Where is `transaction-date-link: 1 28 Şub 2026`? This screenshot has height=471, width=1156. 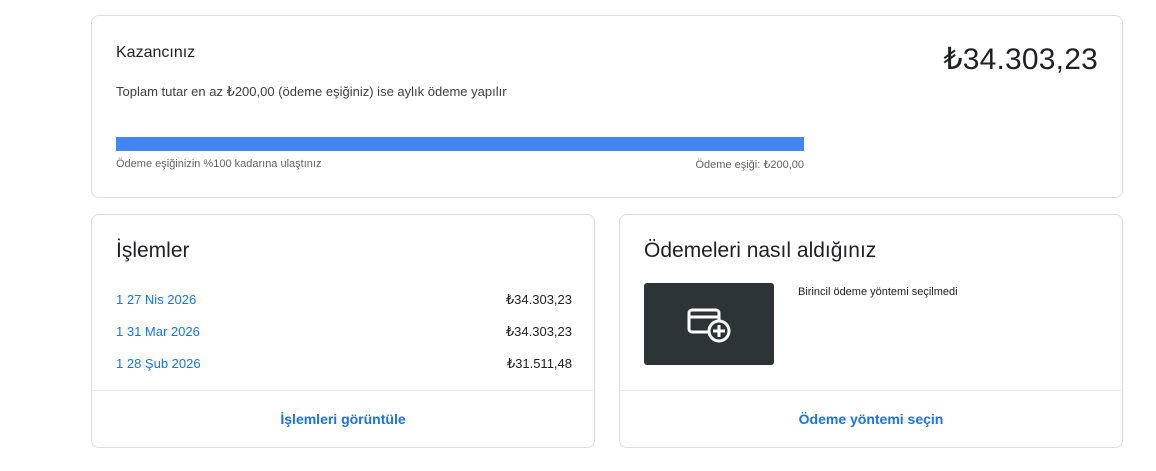 transaction-date-link: 1 28 Şub 2026 is located at coordinates (158, 363).